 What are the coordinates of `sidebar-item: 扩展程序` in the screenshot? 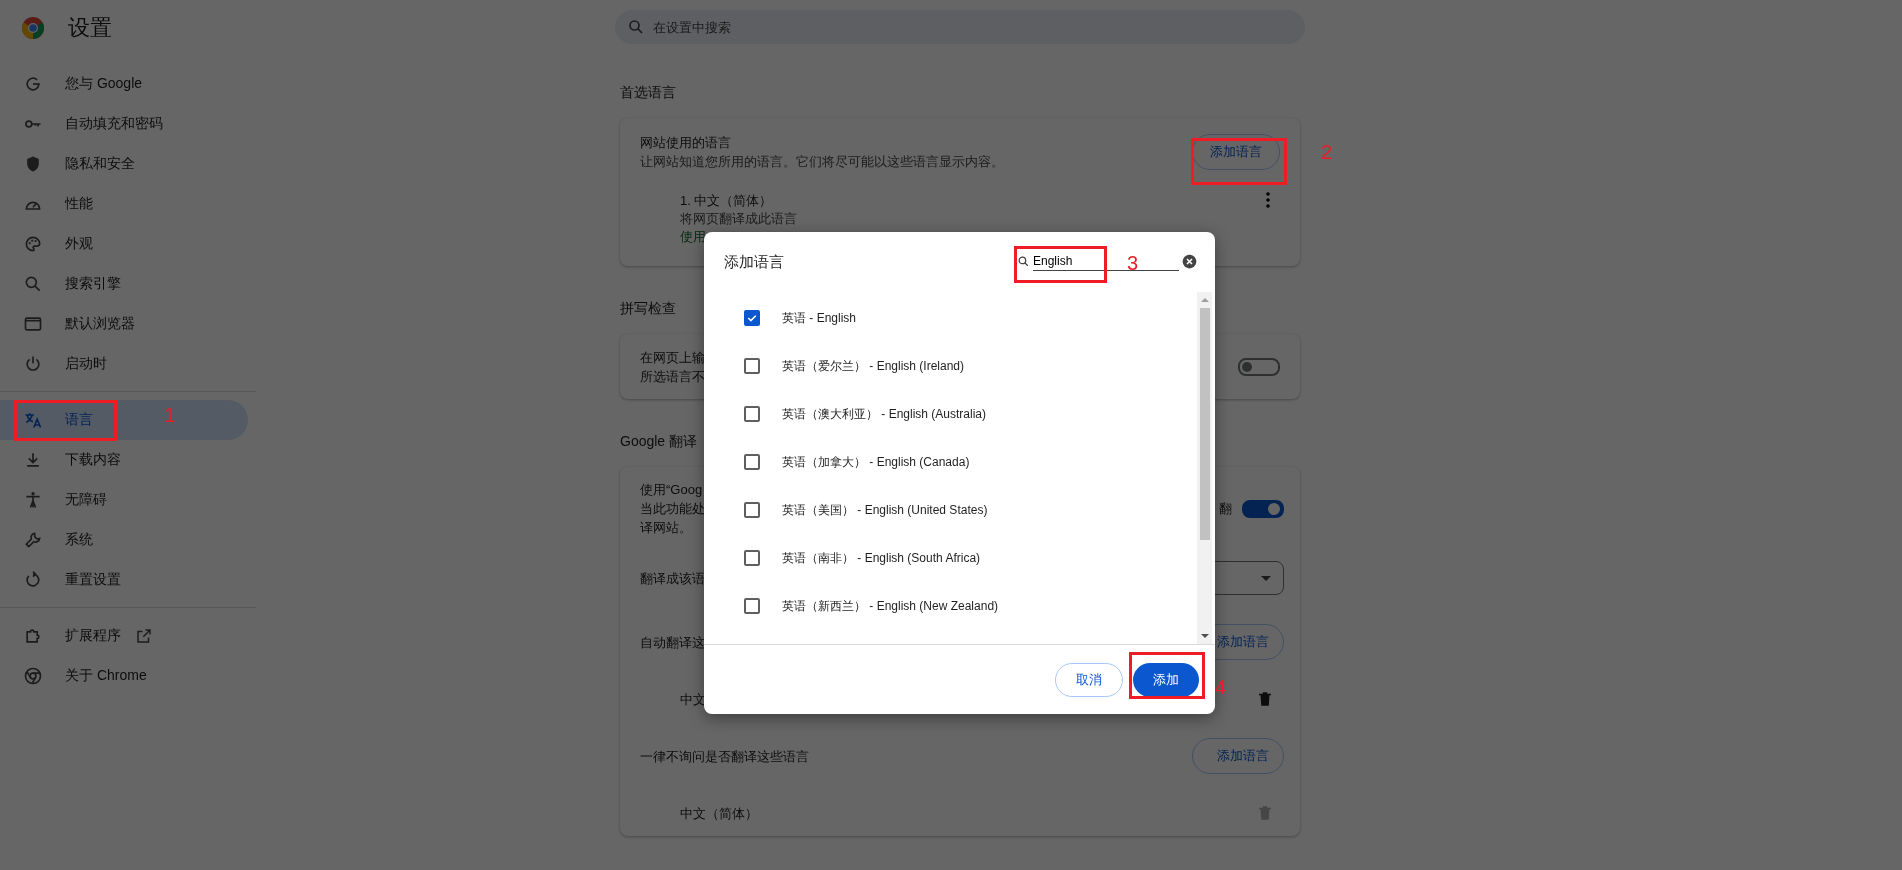 It's located at (124, 636).